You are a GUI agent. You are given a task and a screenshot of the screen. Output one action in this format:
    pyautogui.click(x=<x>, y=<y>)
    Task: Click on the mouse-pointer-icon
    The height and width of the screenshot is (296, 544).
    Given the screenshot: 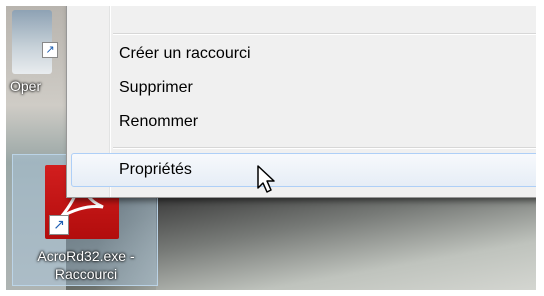 What is the action you would take?
    pyautogui.click(x=268, y=181)
    